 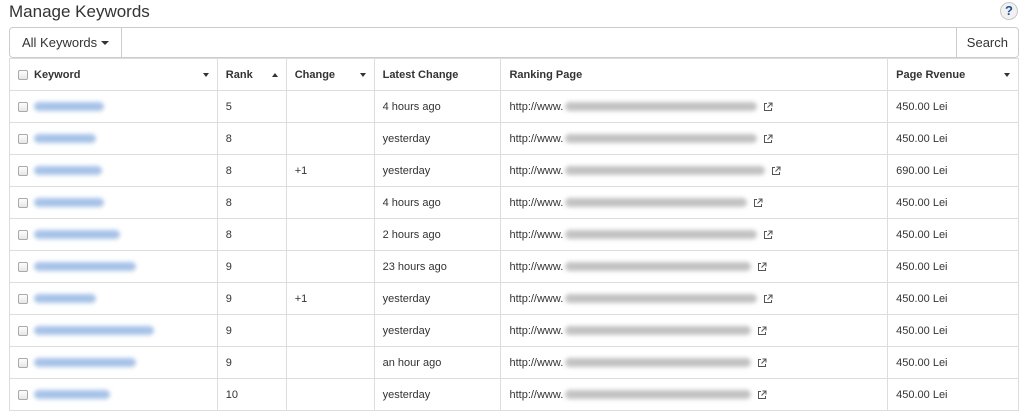 I want to click on table-row: 9 an hour ago http://www. 450.00 Lei, so click(x=514, y=362).